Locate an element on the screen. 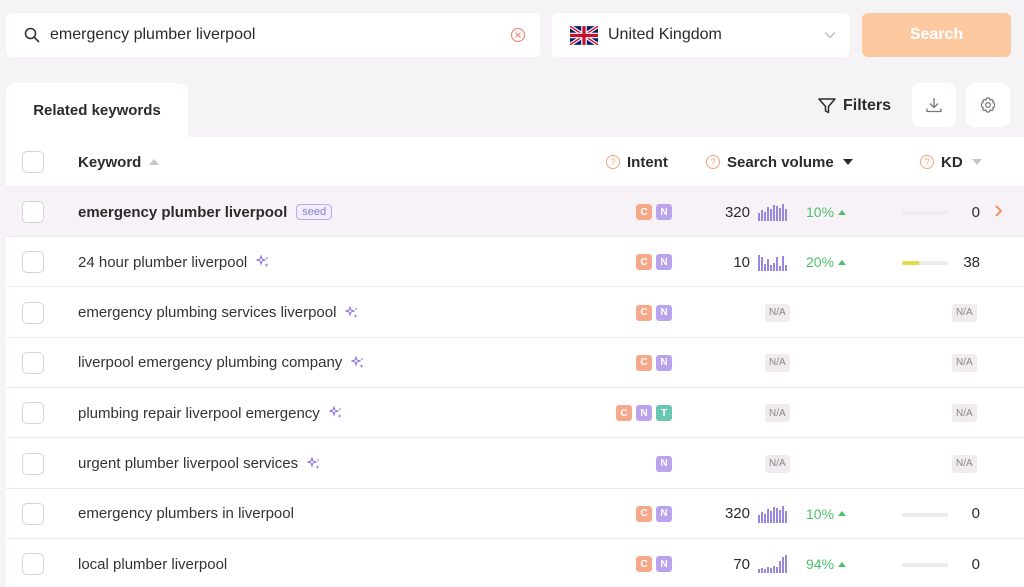 Image resolution: width=1024 pixels, height=587 pixels. filters-button: Filters is located at coordinates (854, 106).